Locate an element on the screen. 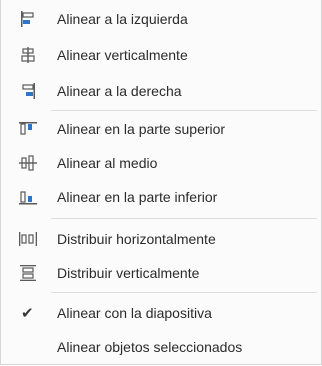 The height and width of the screenshot is (366, 322). align-bottom-icon is located at coordinates (28, 197).